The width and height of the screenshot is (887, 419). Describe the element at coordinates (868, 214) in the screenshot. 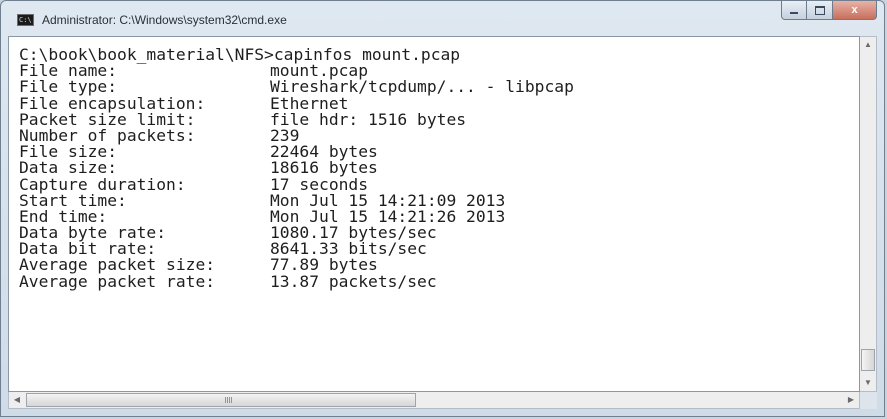

I see `vertical-scrollbar: ▲ ▼` at that location.